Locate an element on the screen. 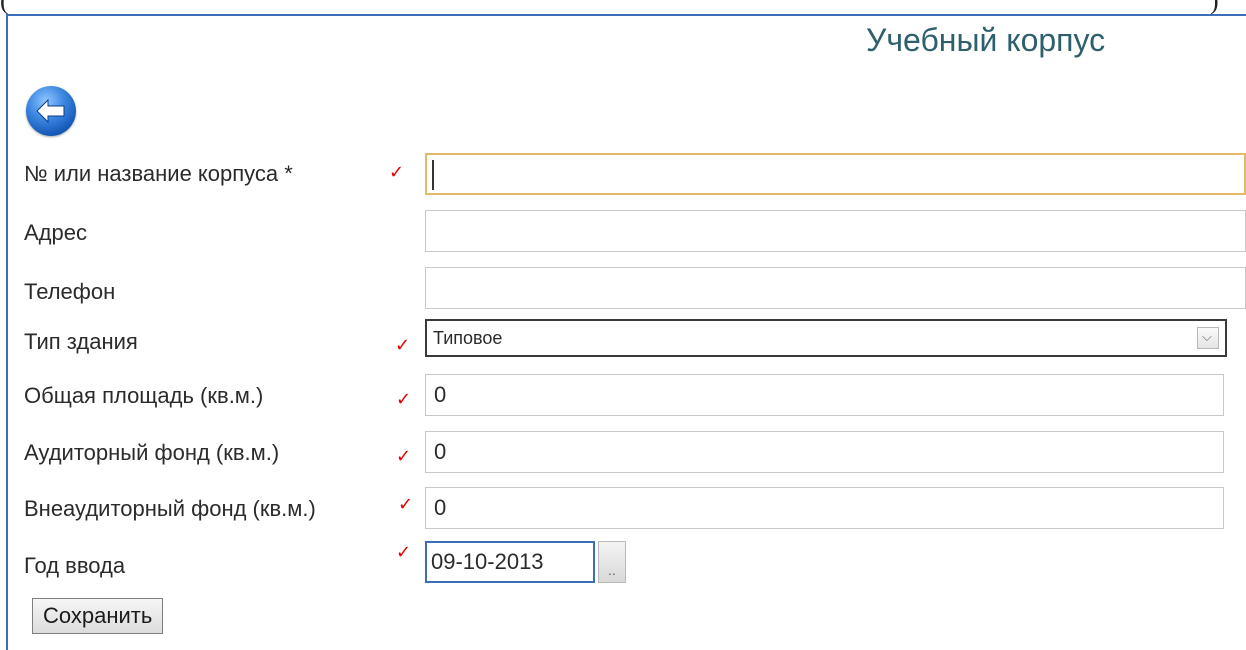 This screenshot has width=1246, height=650. non-classroom-area-input is located at coordinates (824, 508).